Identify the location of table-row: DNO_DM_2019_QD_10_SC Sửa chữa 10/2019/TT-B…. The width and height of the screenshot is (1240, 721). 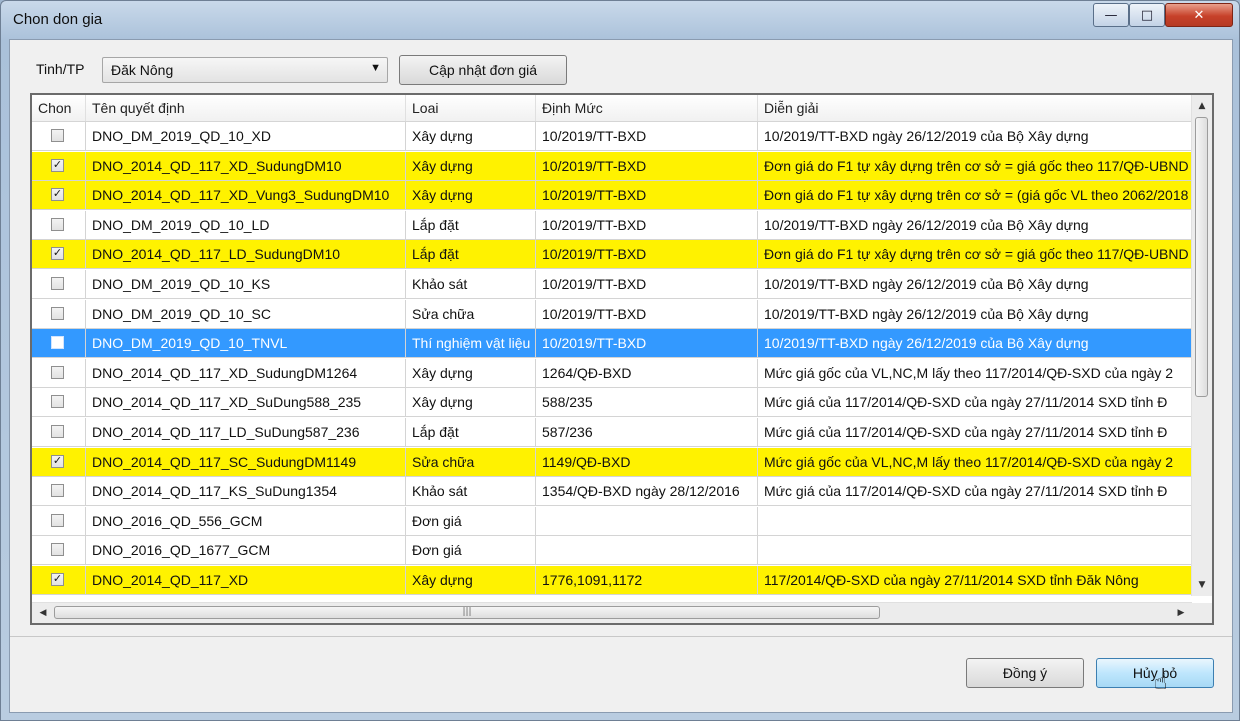
(612, 314).